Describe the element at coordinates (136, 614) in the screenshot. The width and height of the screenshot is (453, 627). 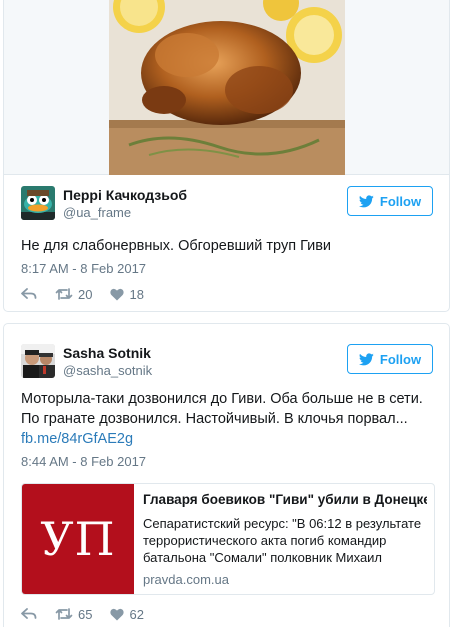
I see `like-count: 62` at that location.